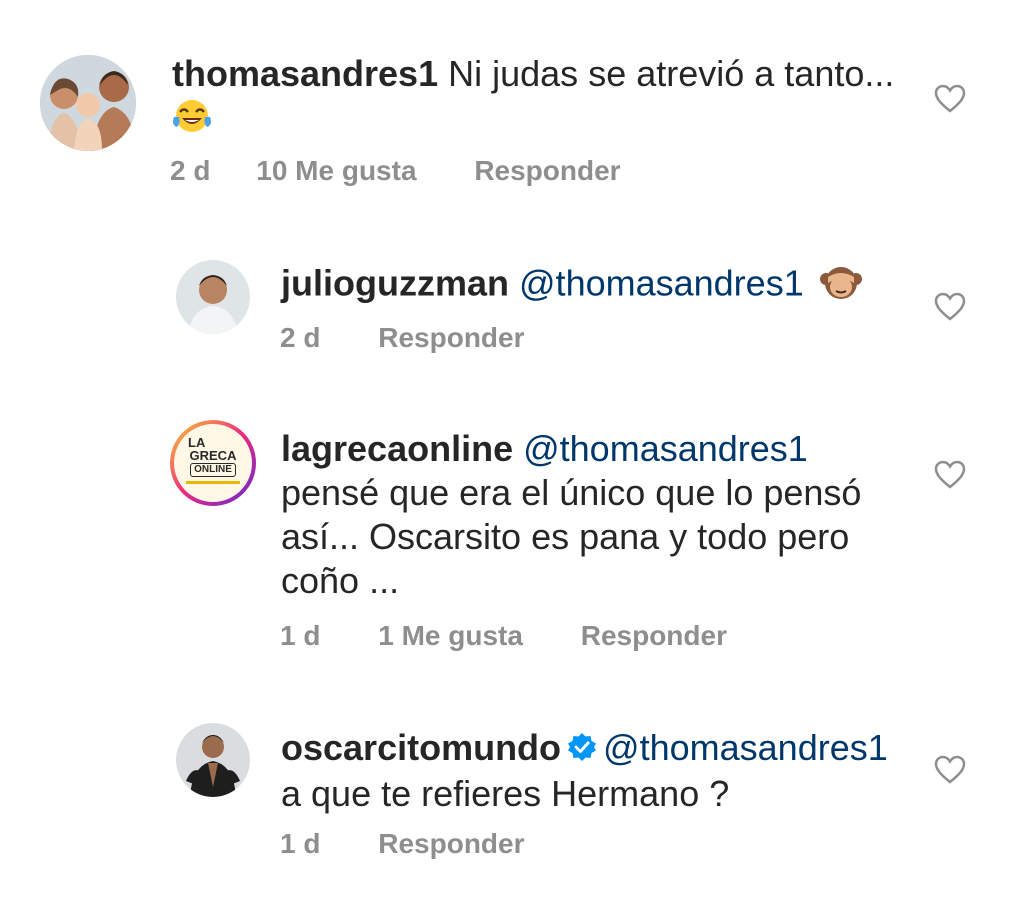 This screenshot has height=898, width=1024. Describe the element at coordinates (336, 170) in the screenshot. I see `likes-count: 10 Me gusta` at that location.